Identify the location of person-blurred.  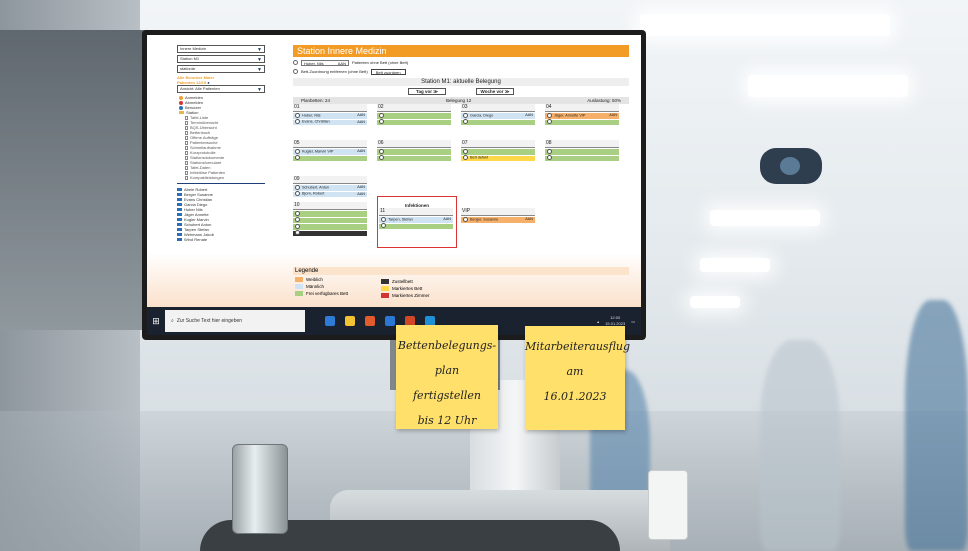
(936, 425).